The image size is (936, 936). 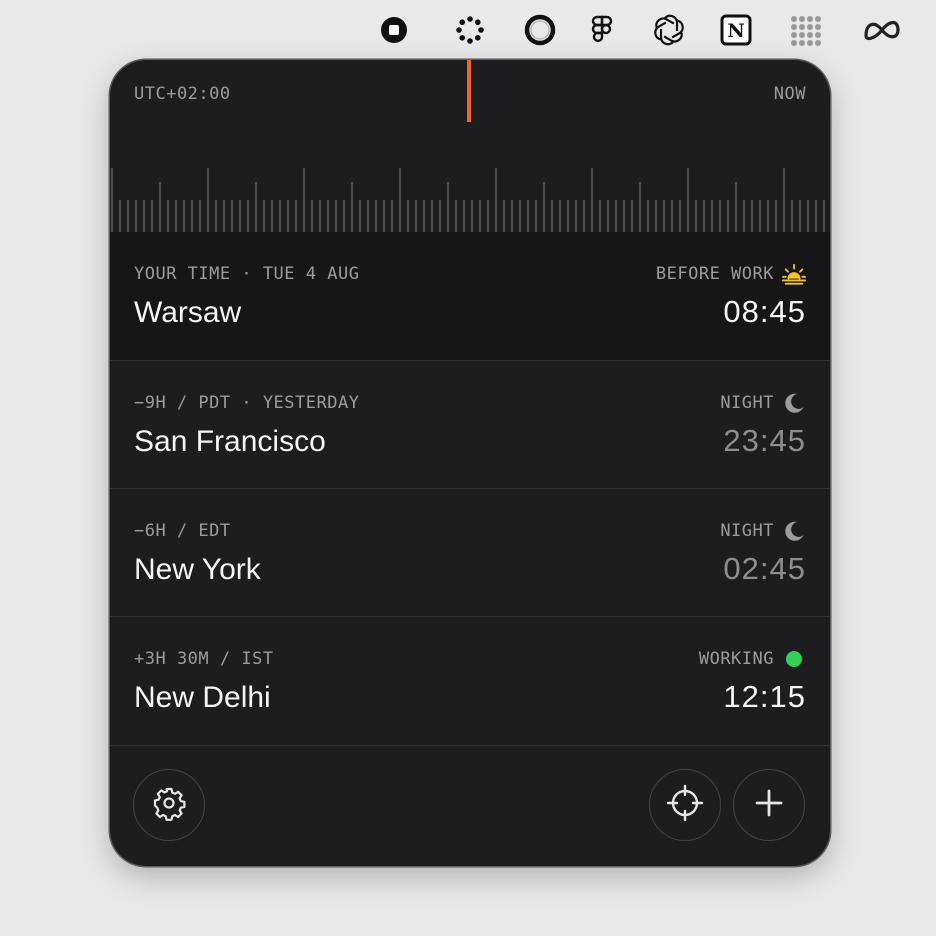 What do you see at coordinates (247, 403) in the screenshot?
I see `row-meta: −9H / PDT · YESTERDAY` at bounding box center [247, 403].